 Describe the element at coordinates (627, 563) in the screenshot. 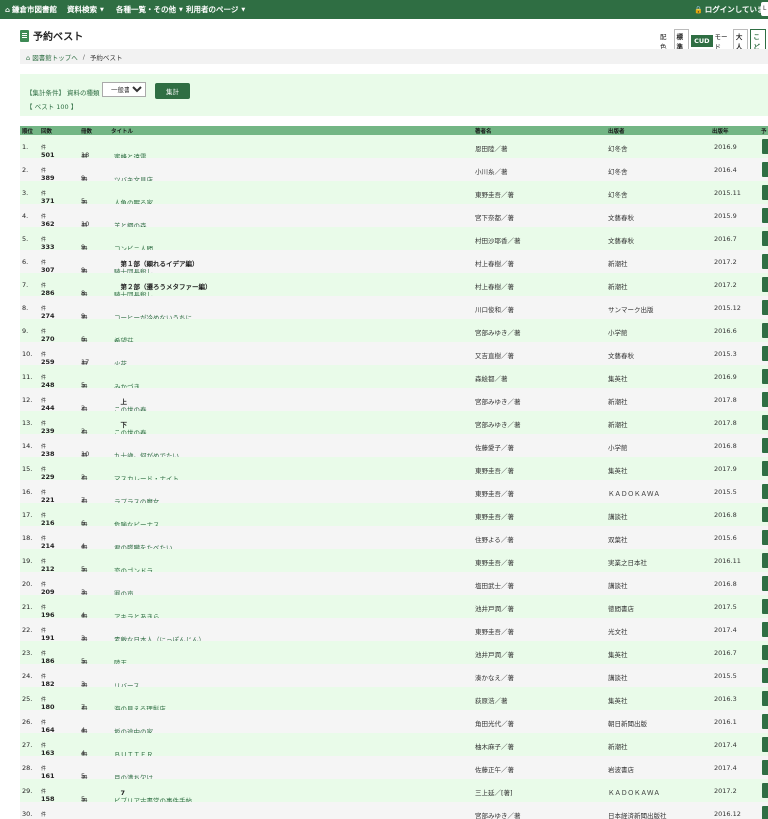

I see `row-publisher: 実業之日本社` at that location.